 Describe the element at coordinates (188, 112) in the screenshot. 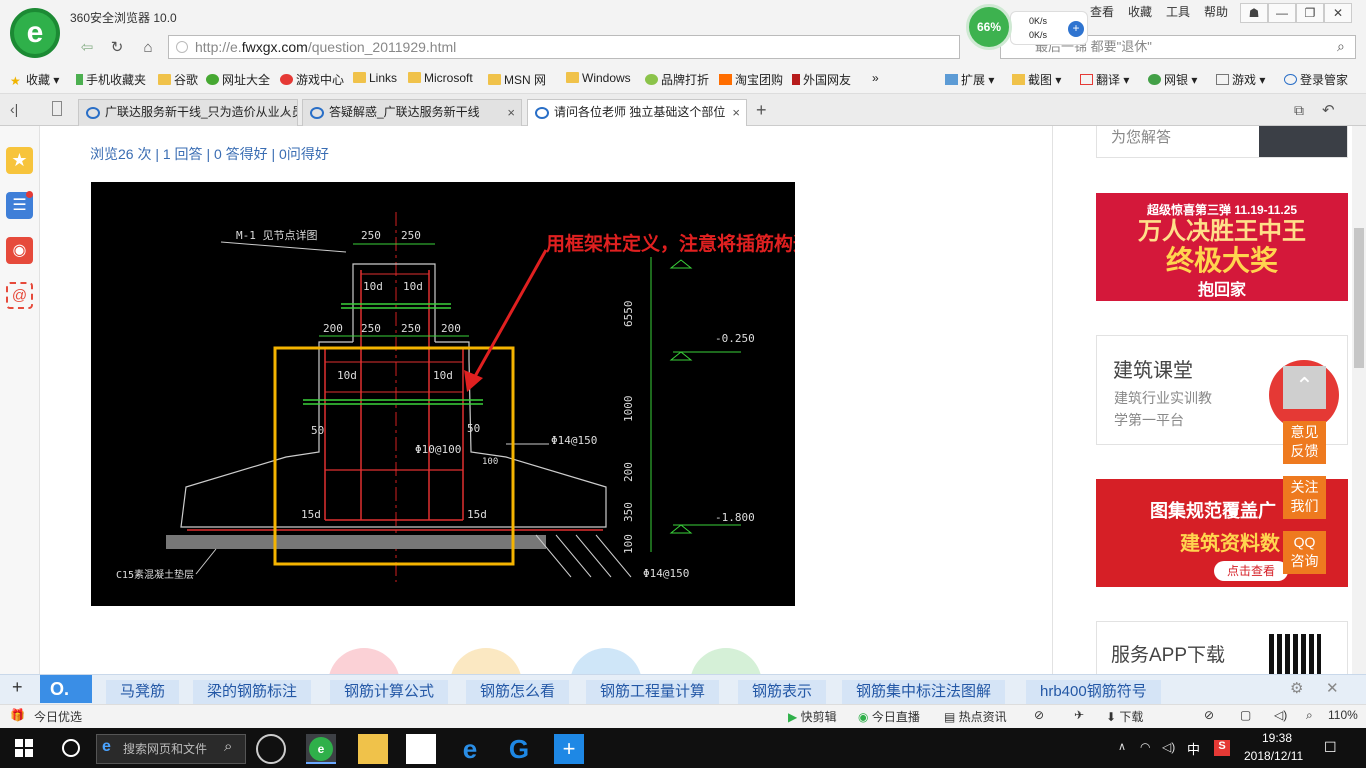

I see `tab-glodon-home: 广联达服务新干线_只为造价从业人员 ×` at that location.